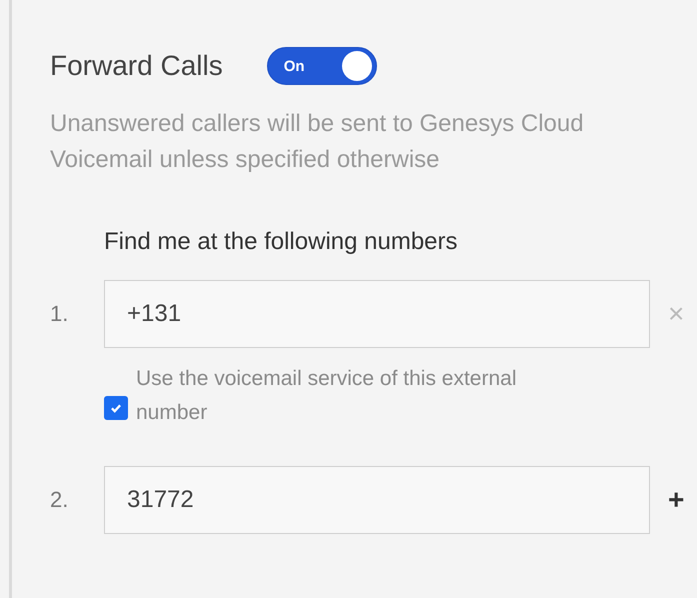 This screenshot has width=697, height=598. What do you see at coordinates (60, 314) in the screenshot?
I see `list-number: 1.` at bounding box center [60, 314].